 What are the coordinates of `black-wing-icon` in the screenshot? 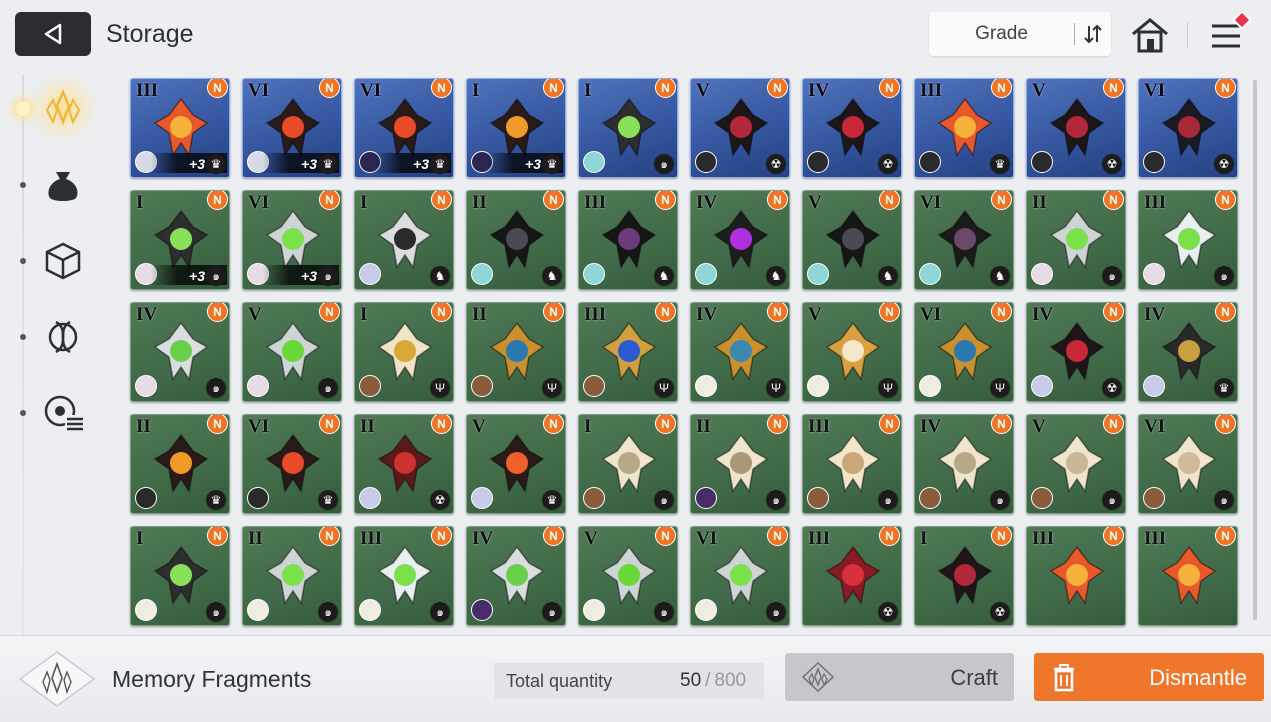 It's located at (853, 239).